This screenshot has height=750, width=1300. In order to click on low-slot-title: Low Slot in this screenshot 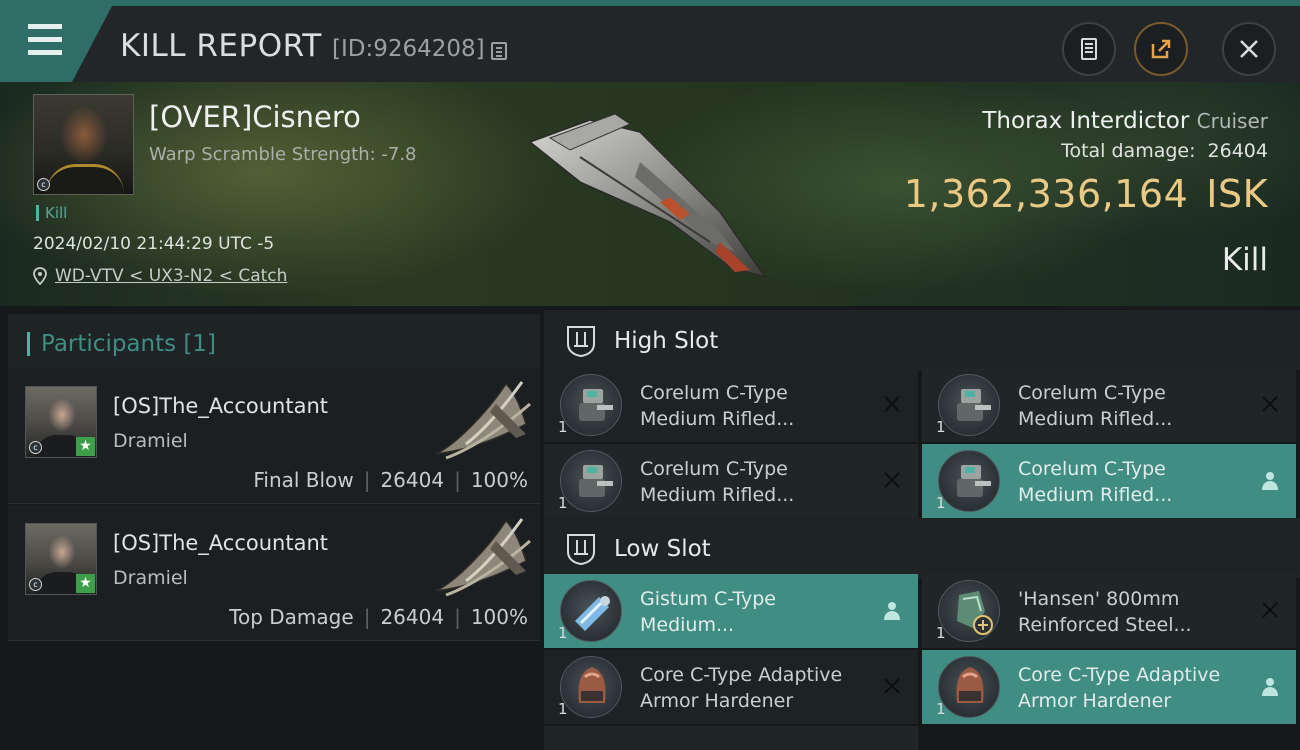, I will do `click(662, 549)`.